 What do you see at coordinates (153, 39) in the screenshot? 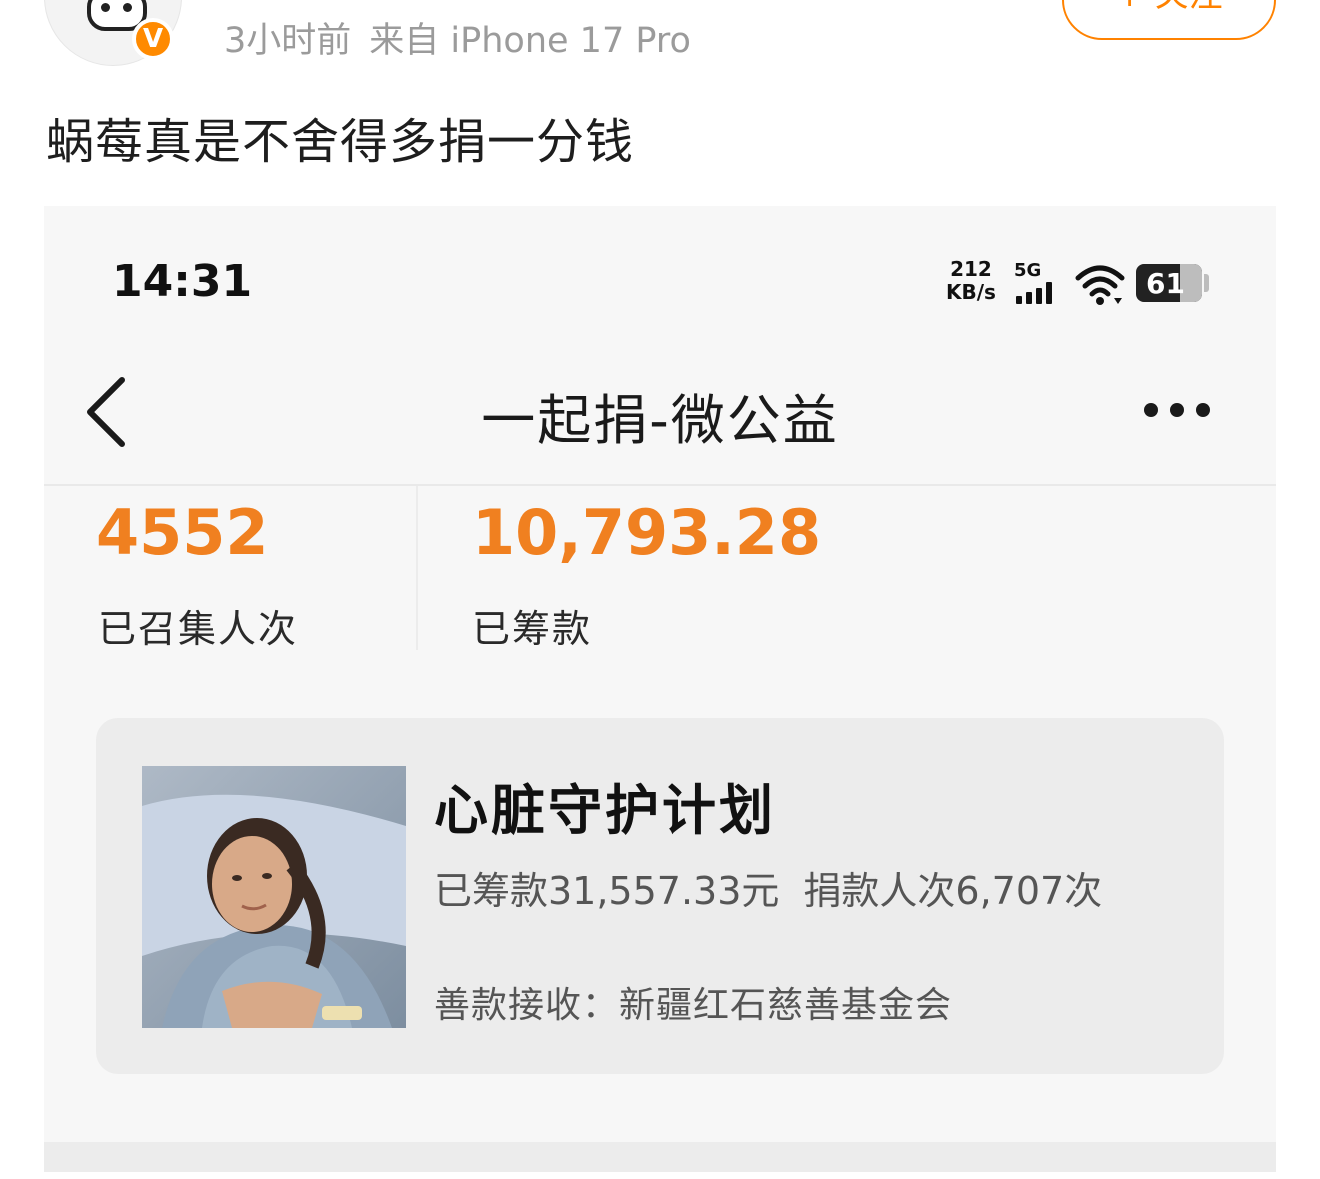
I see `verified-badge-icon: V` at bounding box center [153, 39].